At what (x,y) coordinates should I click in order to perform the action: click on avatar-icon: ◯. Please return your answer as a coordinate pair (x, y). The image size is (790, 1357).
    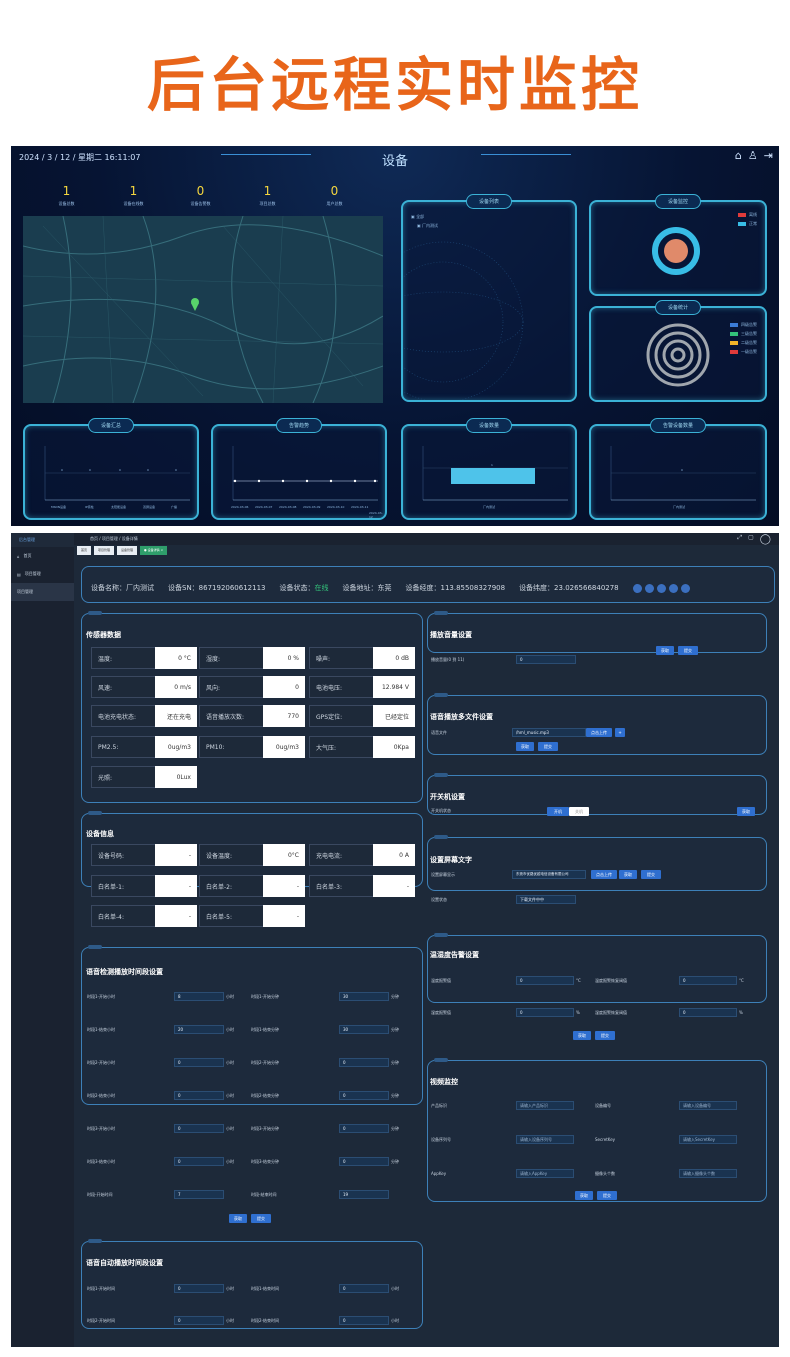
    Looking at the image, I should click on (765, 539).